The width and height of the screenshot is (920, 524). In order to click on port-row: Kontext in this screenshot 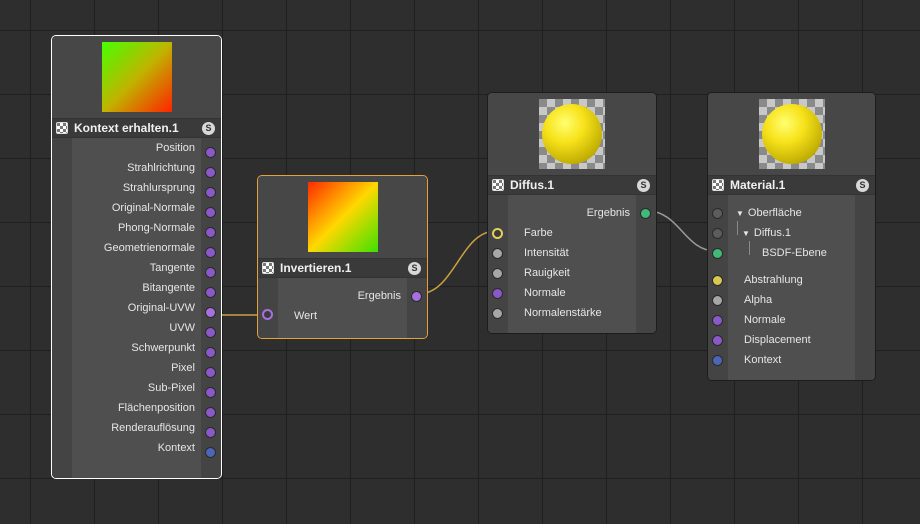, I will do `click(791, 360)`.